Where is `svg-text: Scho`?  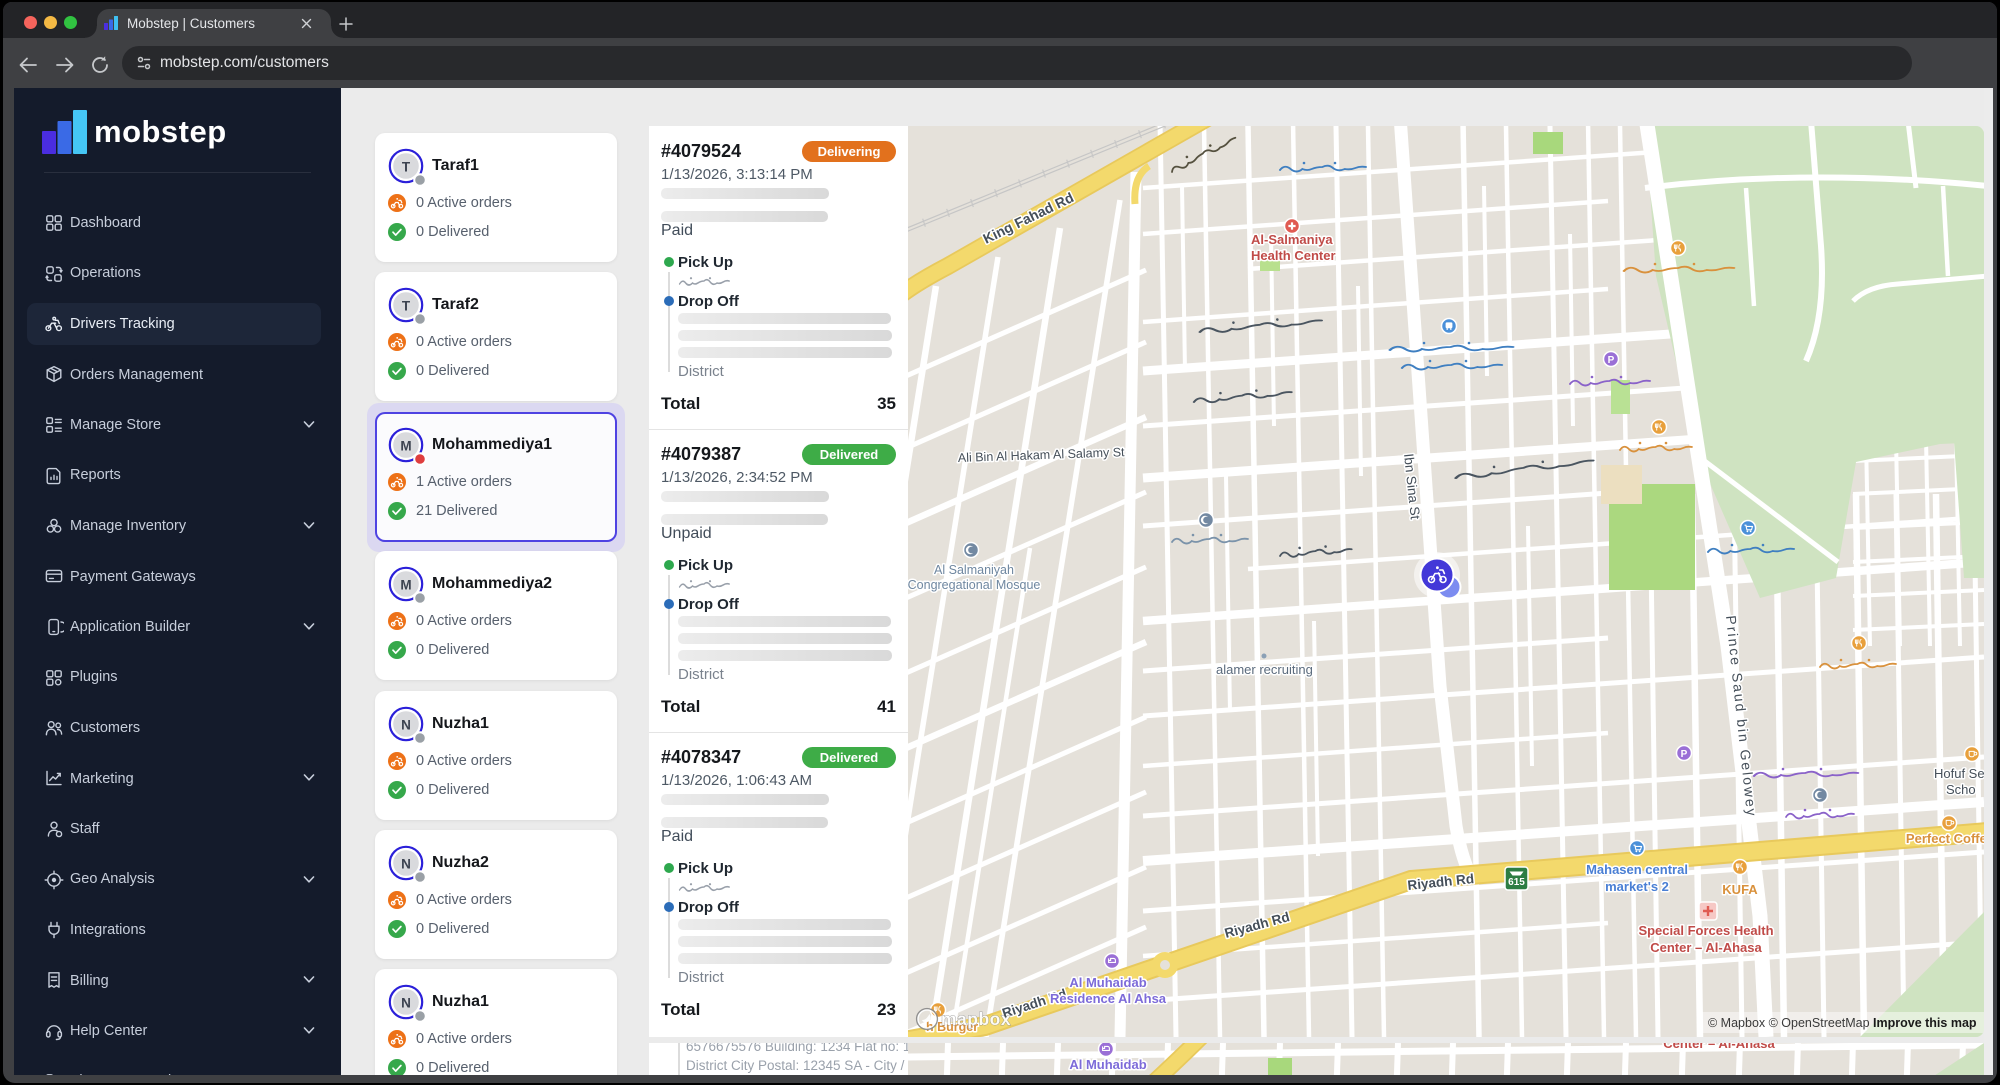 svg-text: Scho is located at coordinates (1961, 789).